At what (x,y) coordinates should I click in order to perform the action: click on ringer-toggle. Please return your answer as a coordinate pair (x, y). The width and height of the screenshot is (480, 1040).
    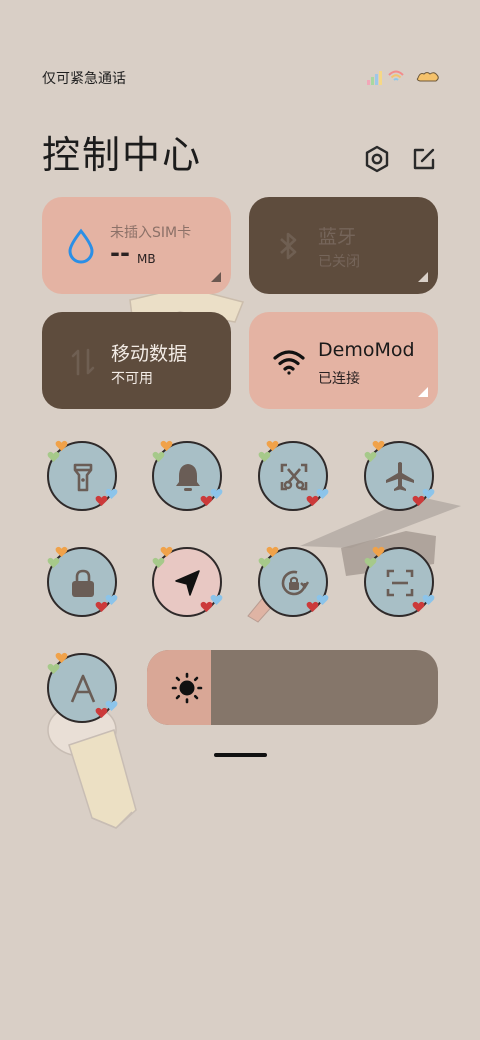
    Looking at the image, I should click on (187, 475).